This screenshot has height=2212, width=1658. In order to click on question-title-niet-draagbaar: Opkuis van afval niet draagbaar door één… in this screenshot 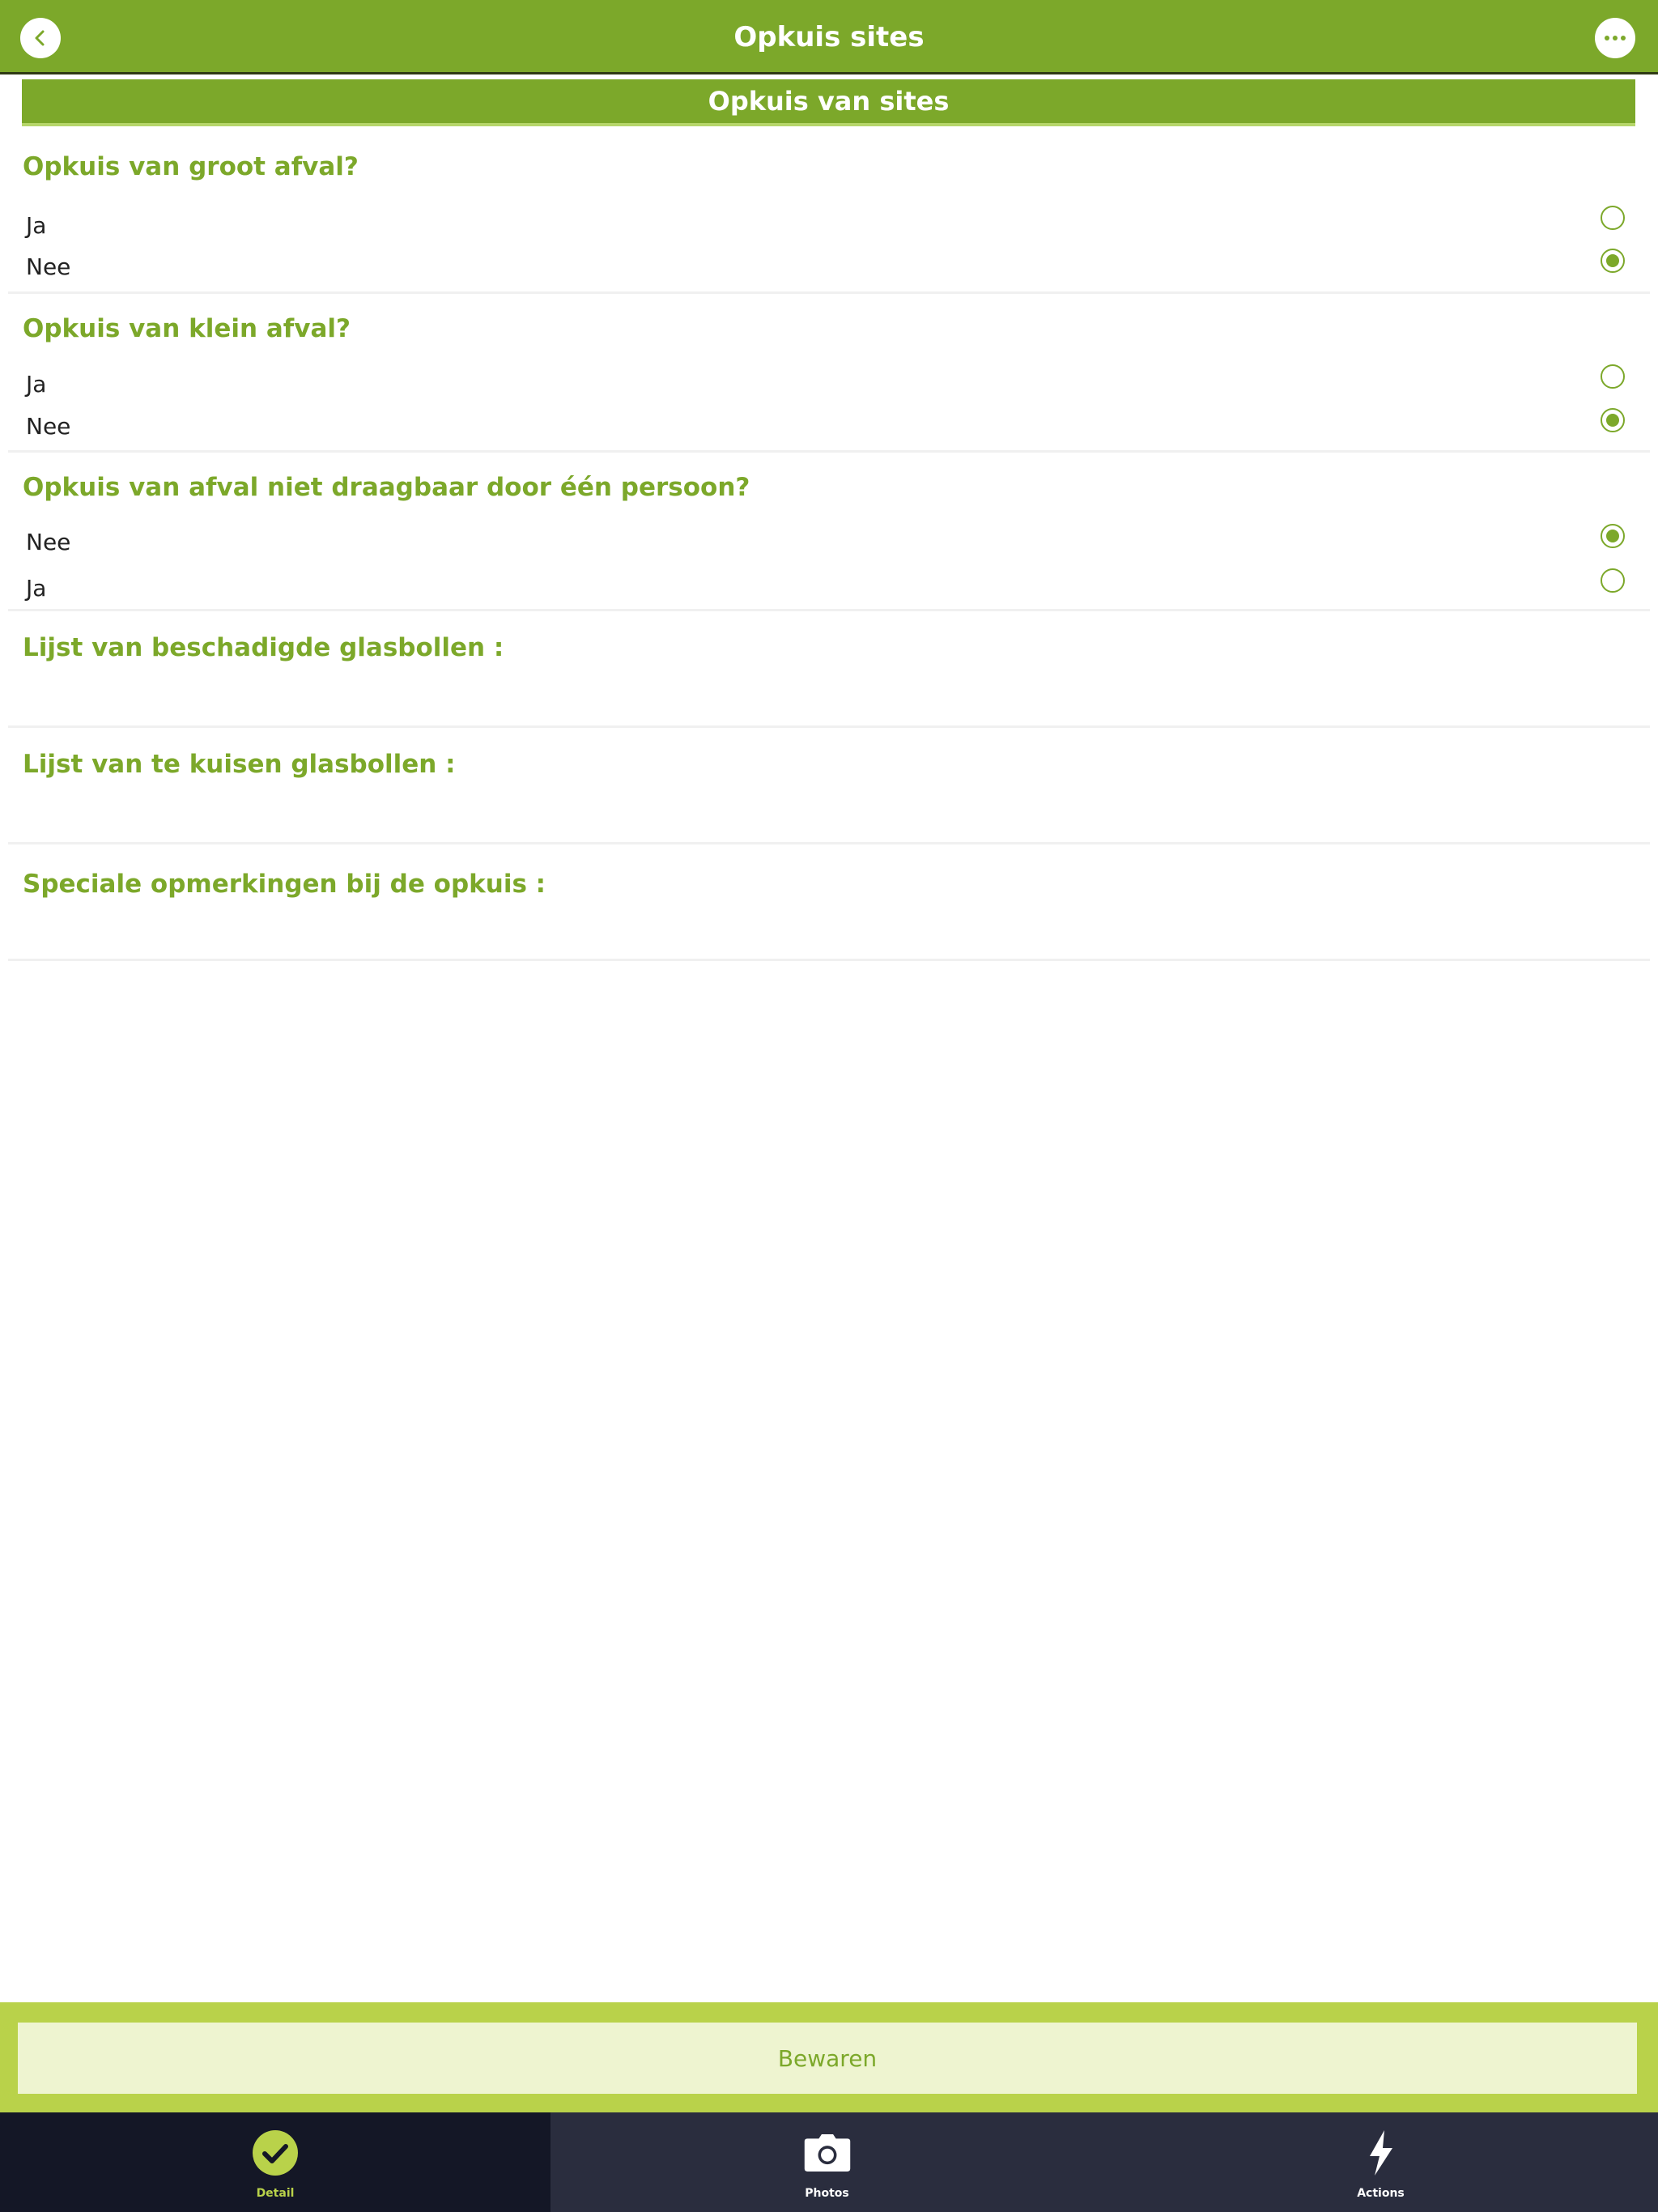, I will do `click(386, 488)`.